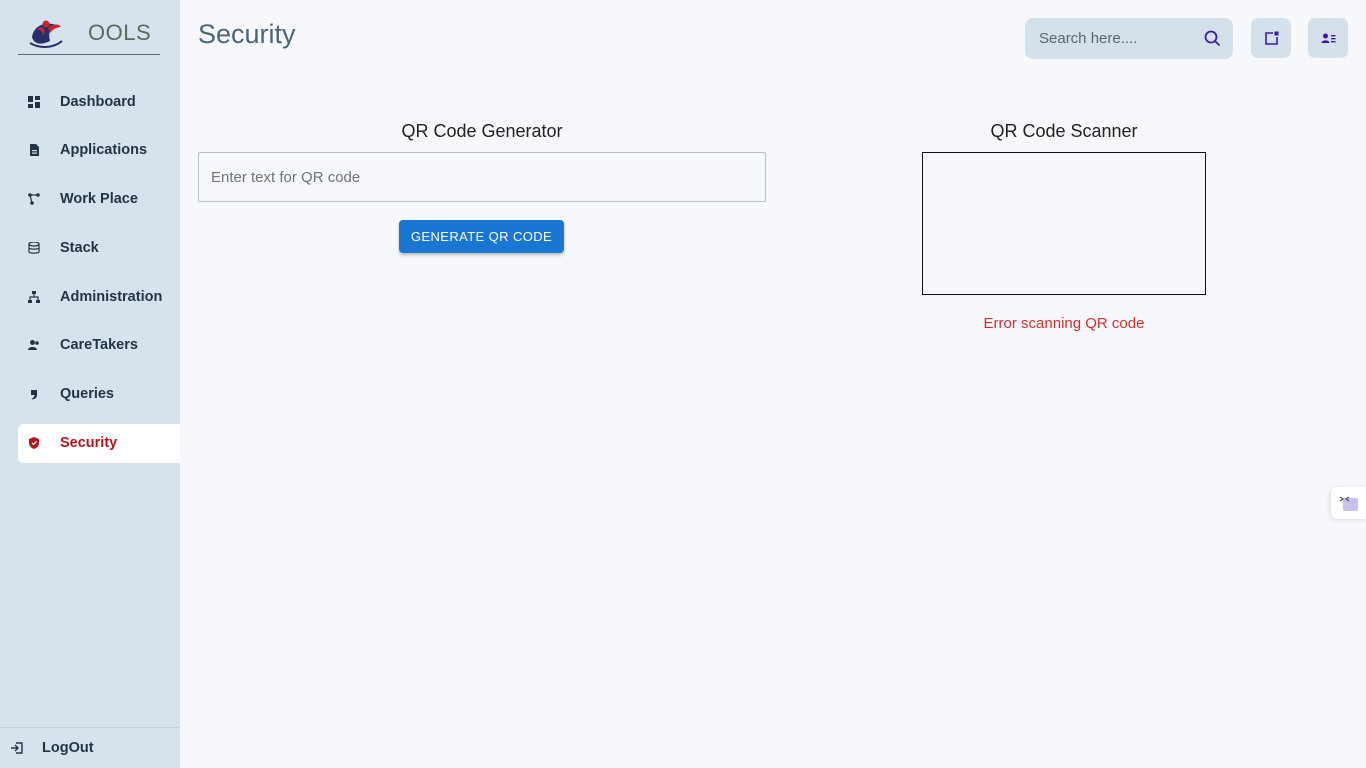 The width and height of the screenshot is (1366, 768). I want to click on sidebar-item-label: Dashboard, so click(98, 101).